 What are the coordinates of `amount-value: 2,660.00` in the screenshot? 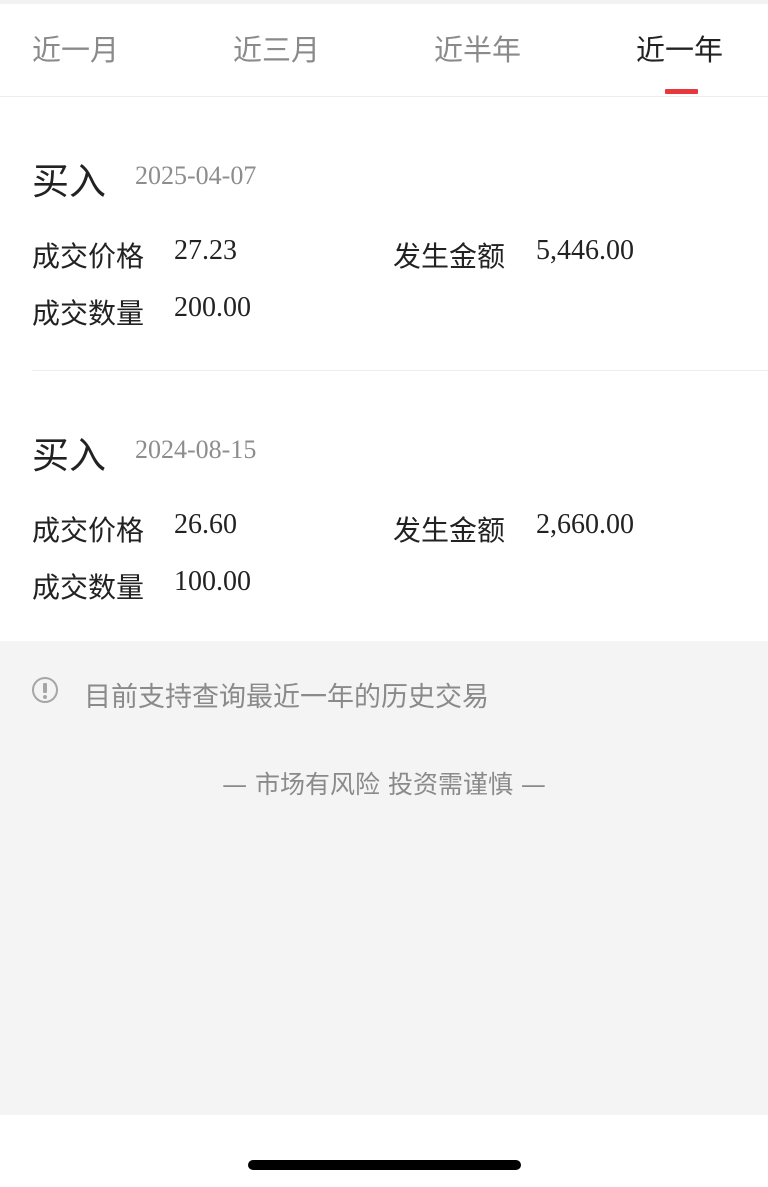 It's located at (585, 524).